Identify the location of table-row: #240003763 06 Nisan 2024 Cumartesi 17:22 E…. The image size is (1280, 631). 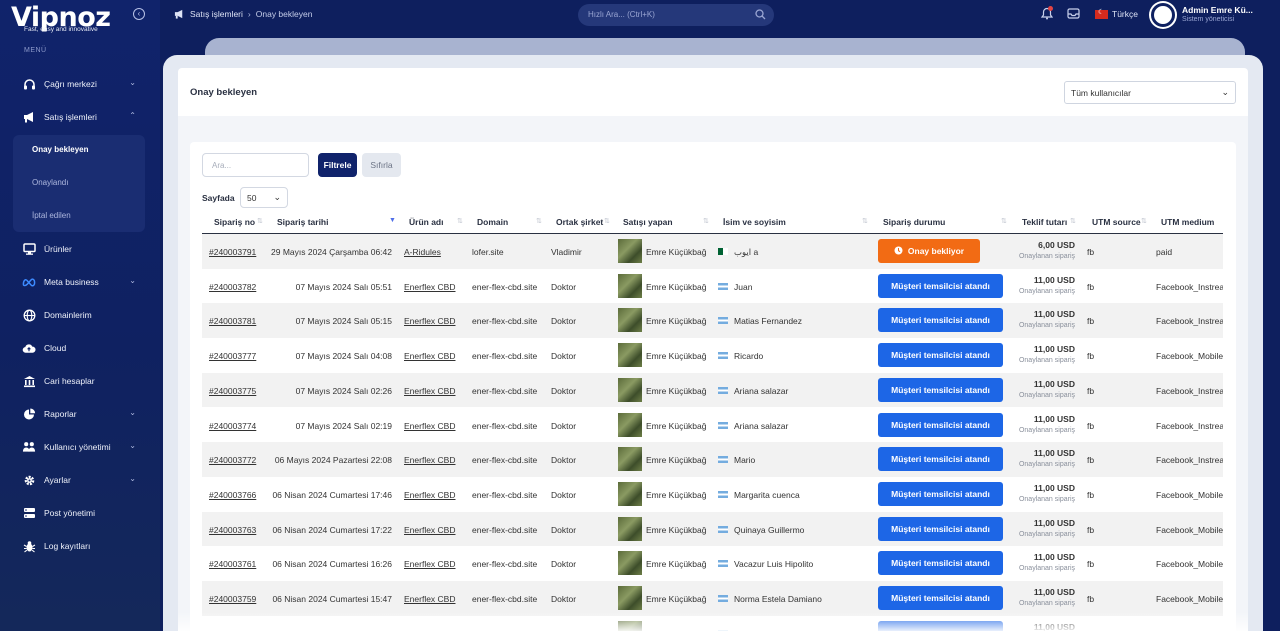
(712, 529).